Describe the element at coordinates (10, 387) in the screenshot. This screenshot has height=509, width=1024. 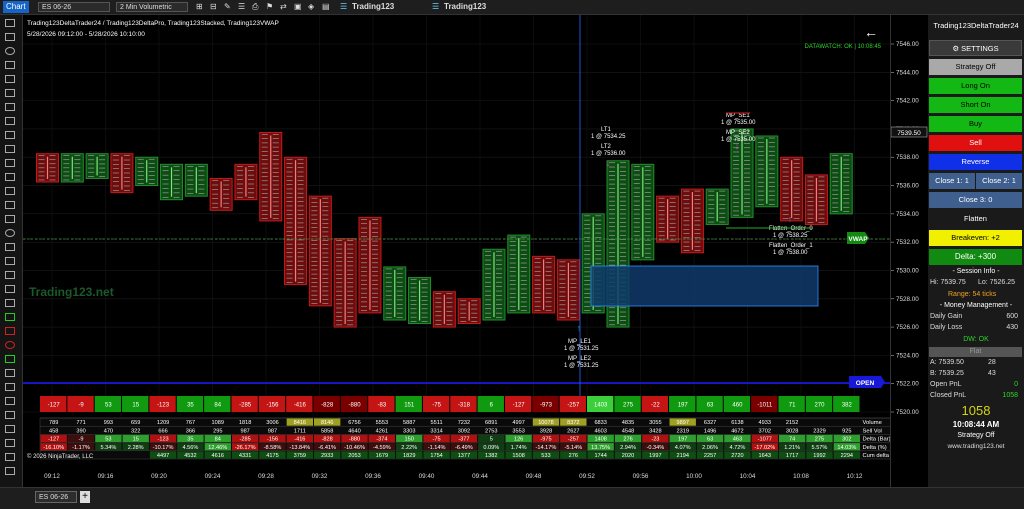
I see `triangle-marker-icon` at that location.